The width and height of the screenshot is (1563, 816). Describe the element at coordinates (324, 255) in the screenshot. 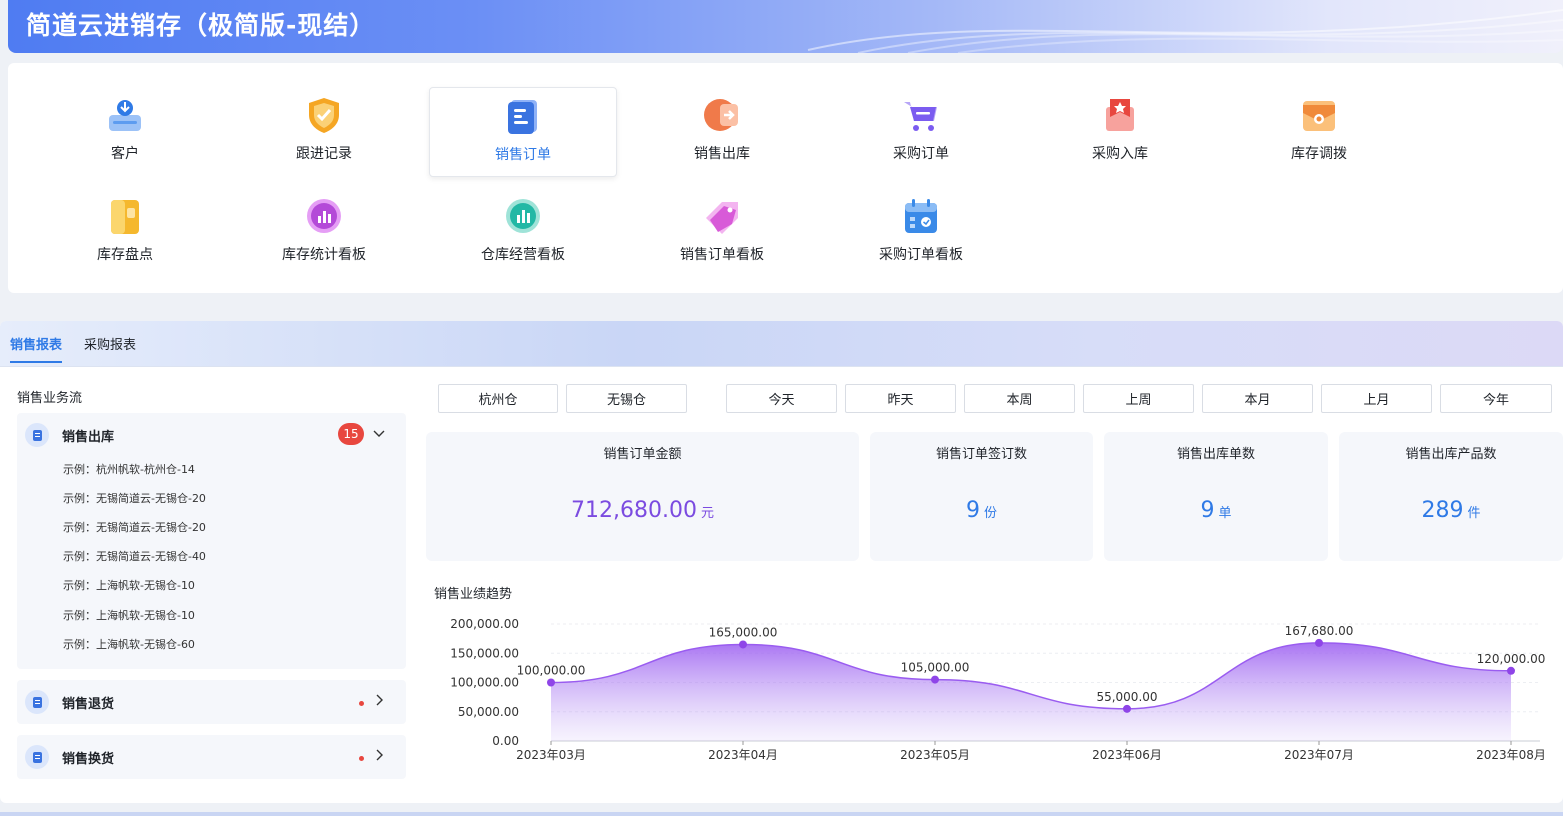

I see `app-label: 库存统计看板` at that location.